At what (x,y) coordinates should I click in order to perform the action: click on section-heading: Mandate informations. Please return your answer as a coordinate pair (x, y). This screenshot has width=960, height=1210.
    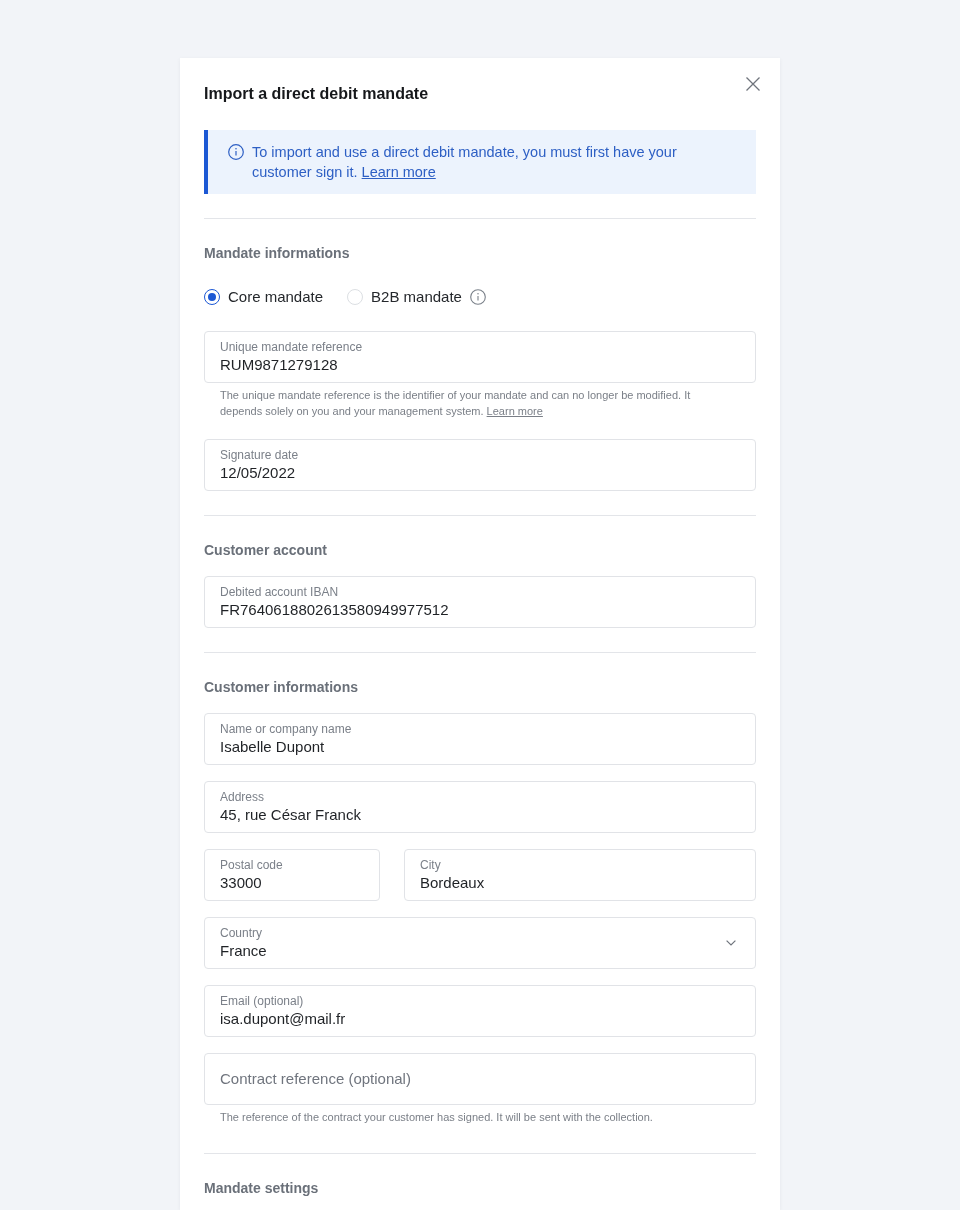
    Looking at the image, I should click on (277, 253).